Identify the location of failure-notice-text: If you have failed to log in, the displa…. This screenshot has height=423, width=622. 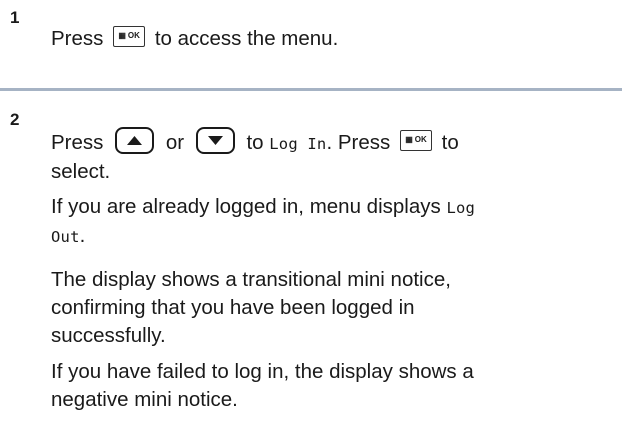
(262, 385).